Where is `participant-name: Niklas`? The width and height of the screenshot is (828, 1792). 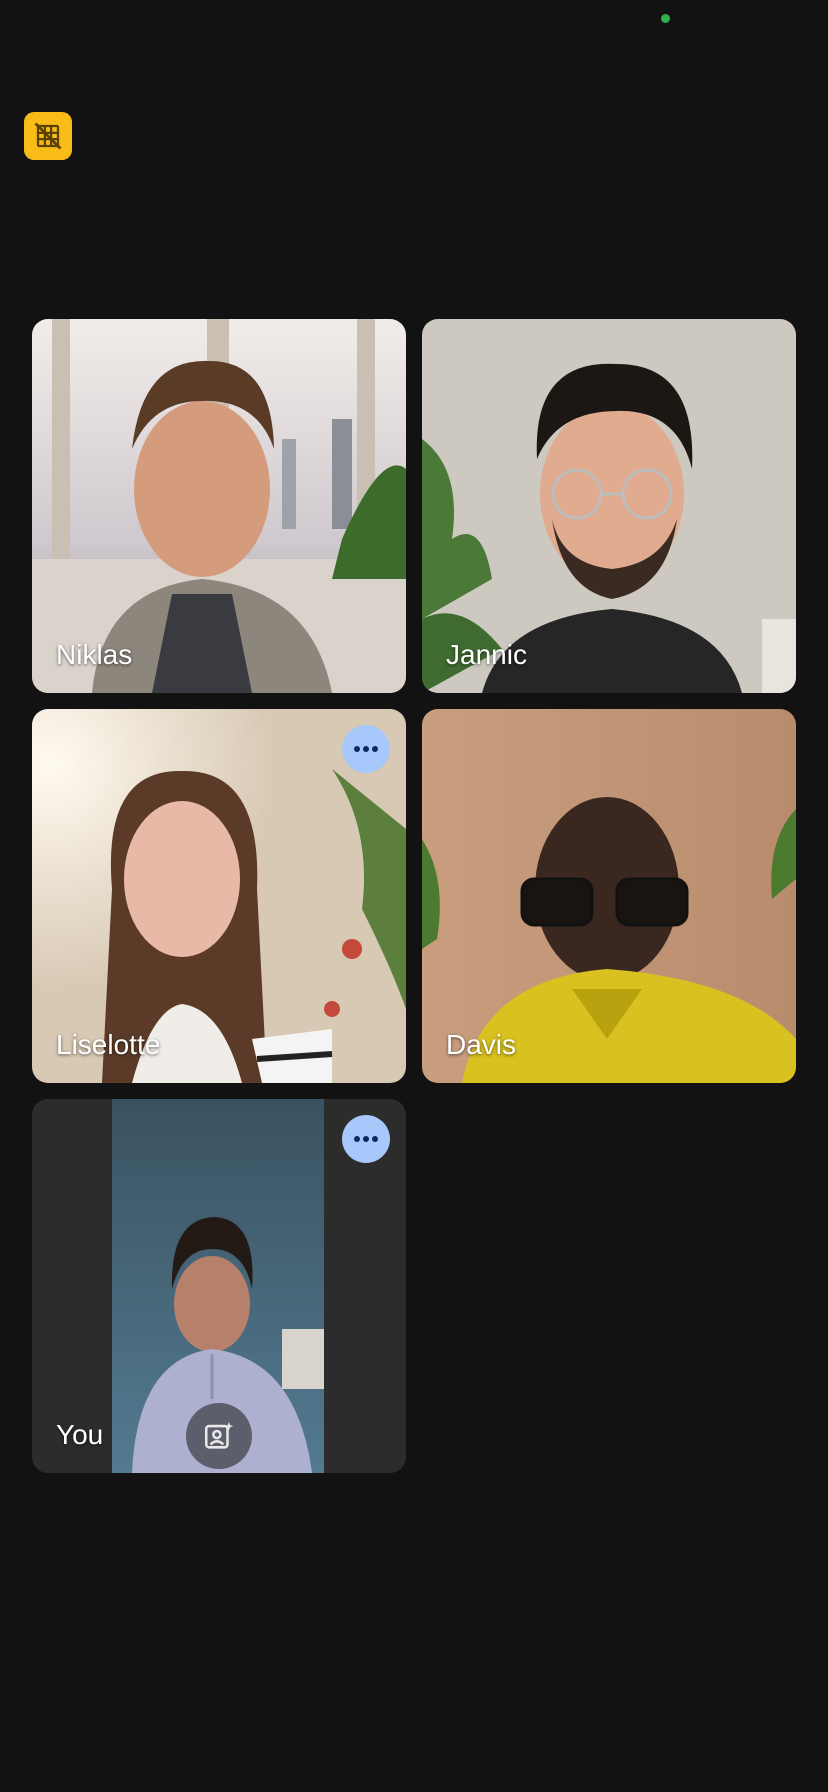 participant-name: Niklas is located at coordinates (94, 654).